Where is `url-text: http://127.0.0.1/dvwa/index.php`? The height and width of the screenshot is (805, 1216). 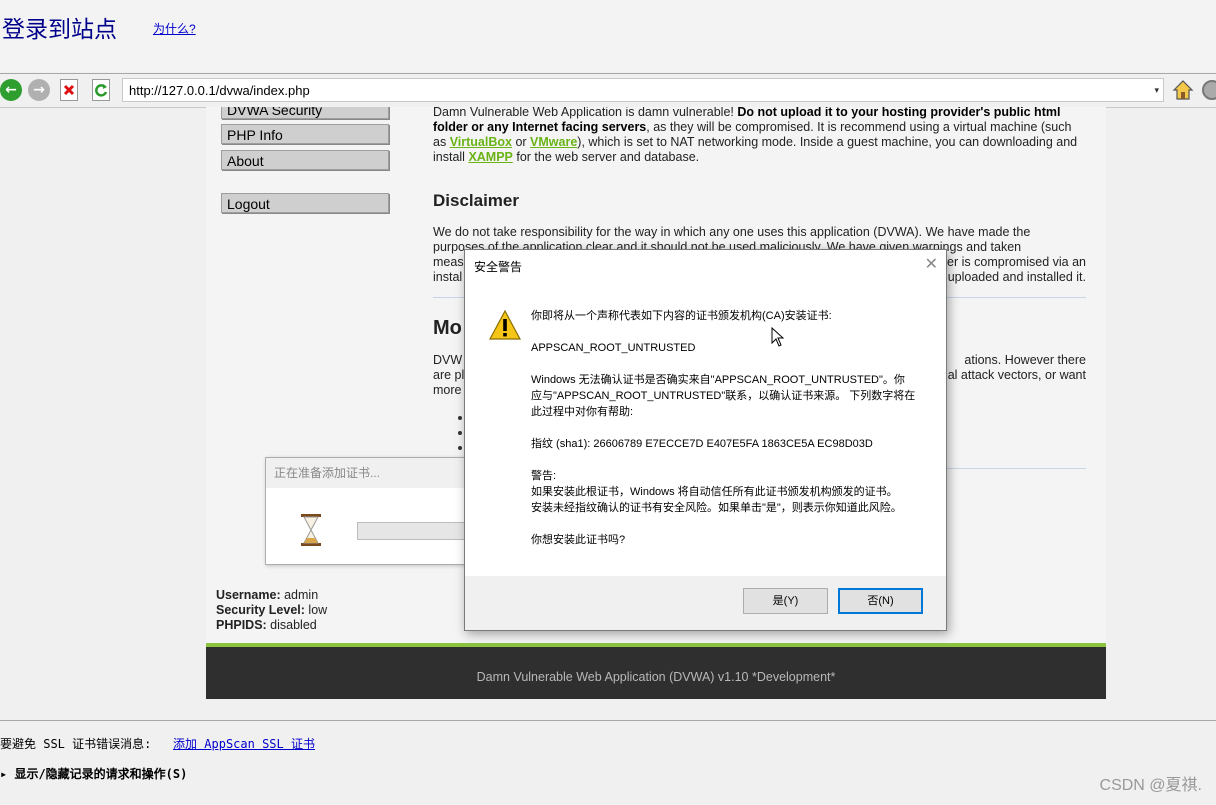
url-text: http://127.0.0.1/dvwa/index.php is located at coordinates (219, 90).